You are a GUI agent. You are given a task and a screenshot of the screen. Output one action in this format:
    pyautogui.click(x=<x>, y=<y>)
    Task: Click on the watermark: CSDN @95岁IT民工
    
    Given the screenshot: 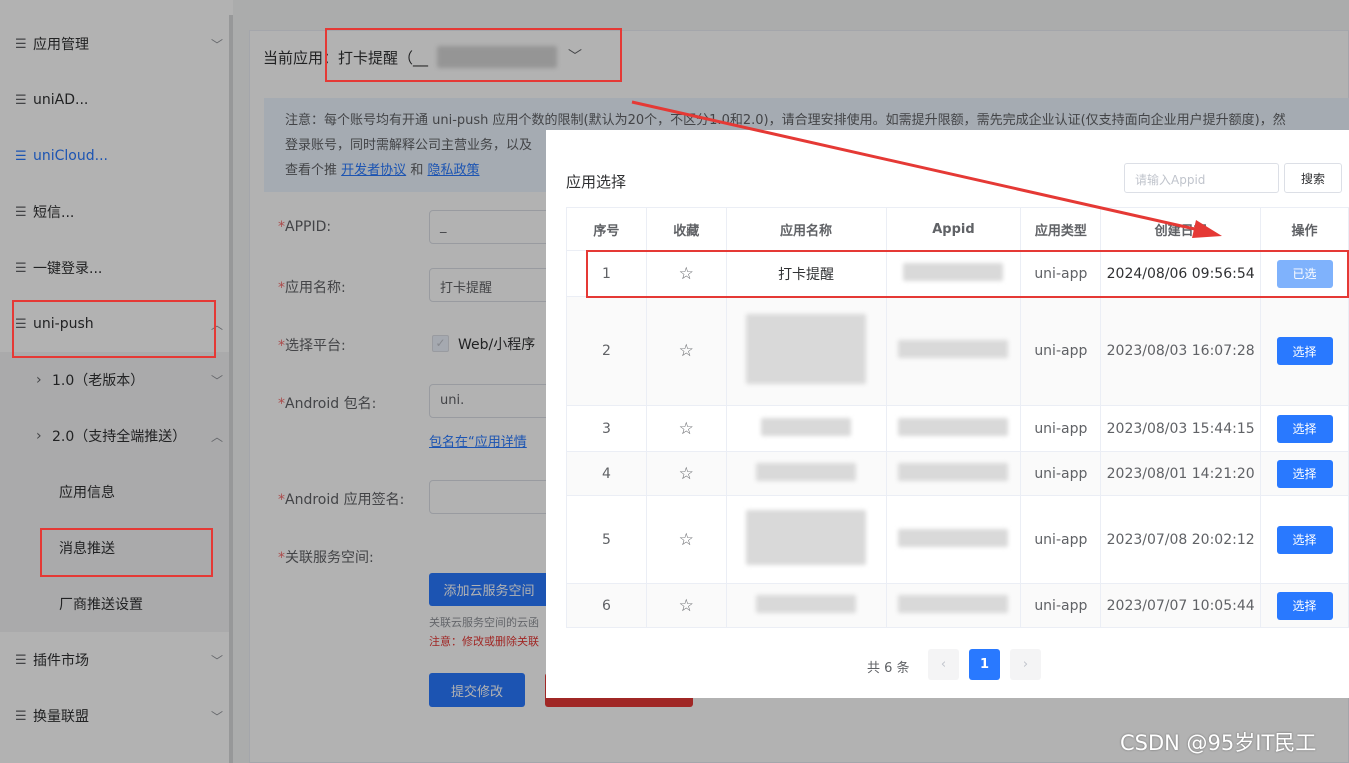 What is the action you would take?
    pyautogui.click(x=1218, y=743)
    